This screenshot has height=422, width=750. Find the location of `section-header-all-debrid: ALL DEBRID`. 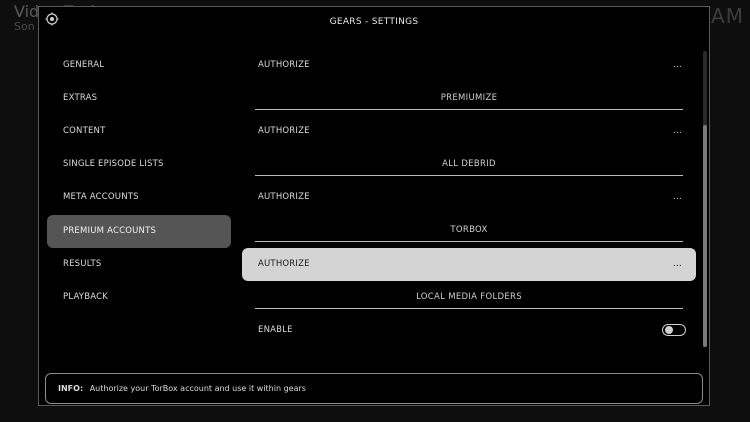

section-header-all-debrid: ALL DEBRID is located at coordinates (469, 164).